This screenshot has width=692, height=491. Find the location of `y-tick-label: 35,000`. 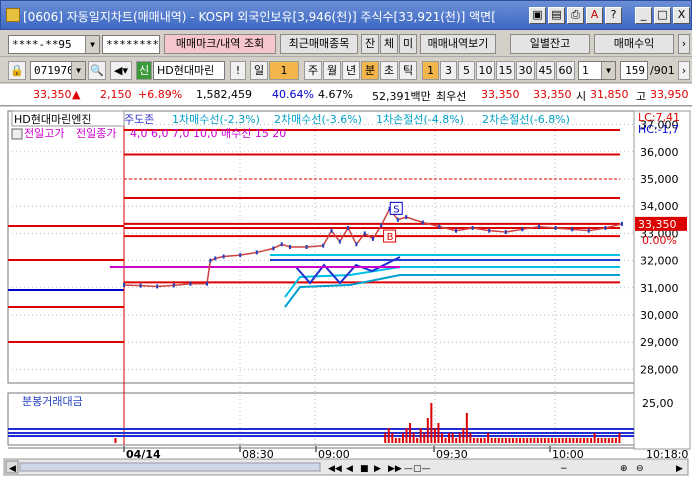

y-tick-label: 35,000 is located at coordinates (659, 179).